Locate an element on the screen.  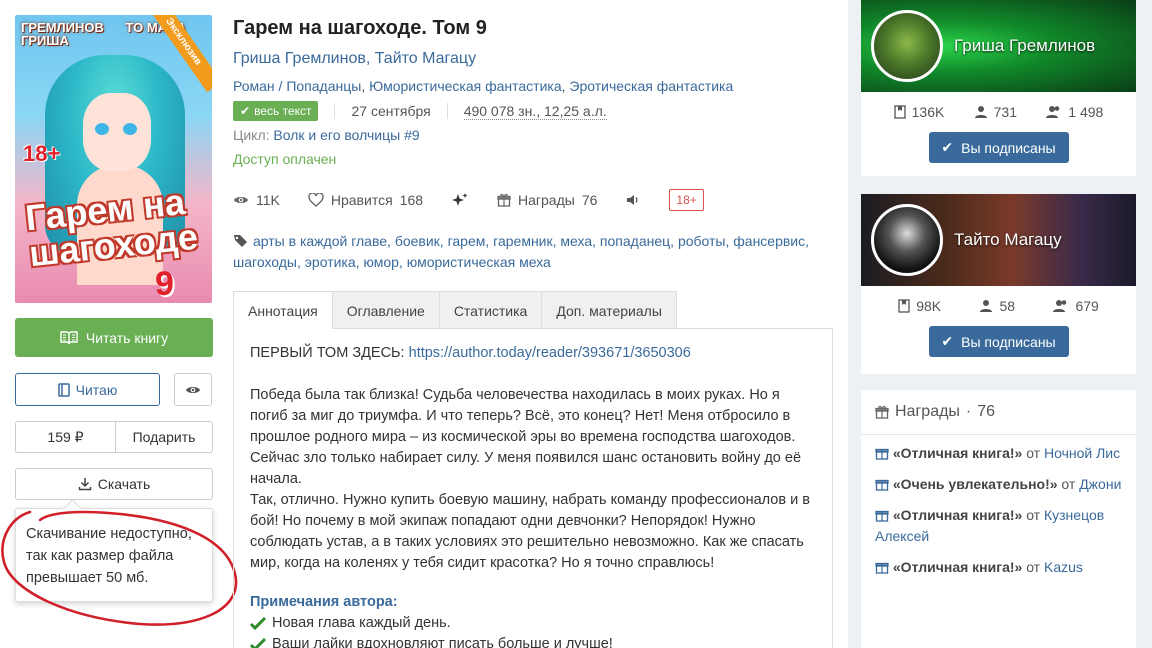
author-subscribers-count: 679 is located at coordinates (1087, 306).